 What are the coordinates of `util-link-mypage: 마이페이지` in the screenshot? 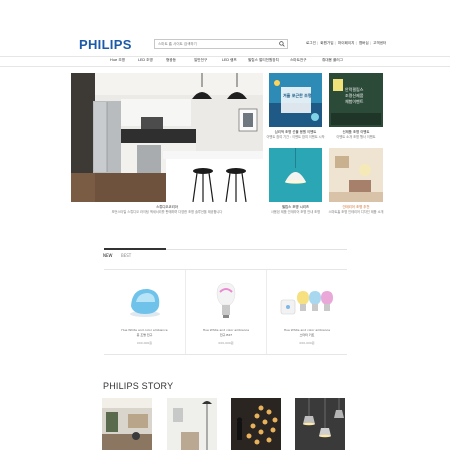 It's located at (346, 43).